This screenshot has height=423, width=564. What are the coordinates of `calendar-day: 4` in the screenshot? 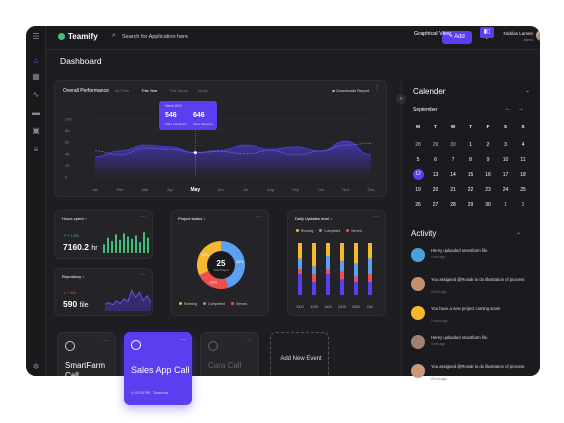 It's located at (523, 145).